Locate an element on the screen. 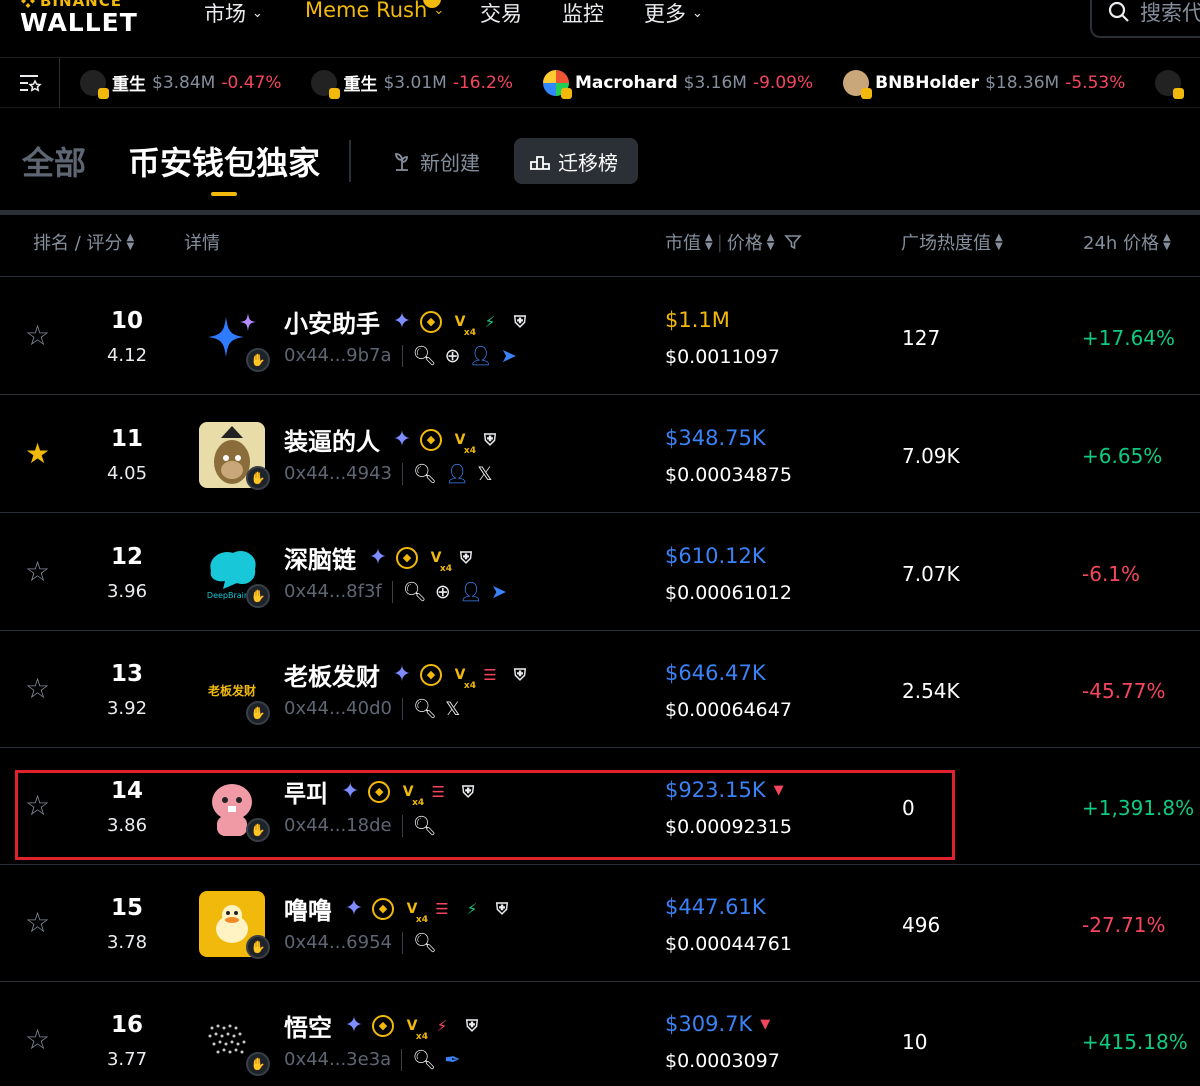 The image size is (1200, 1086). price: $0.0011097 is located at coordinates (722, 357).